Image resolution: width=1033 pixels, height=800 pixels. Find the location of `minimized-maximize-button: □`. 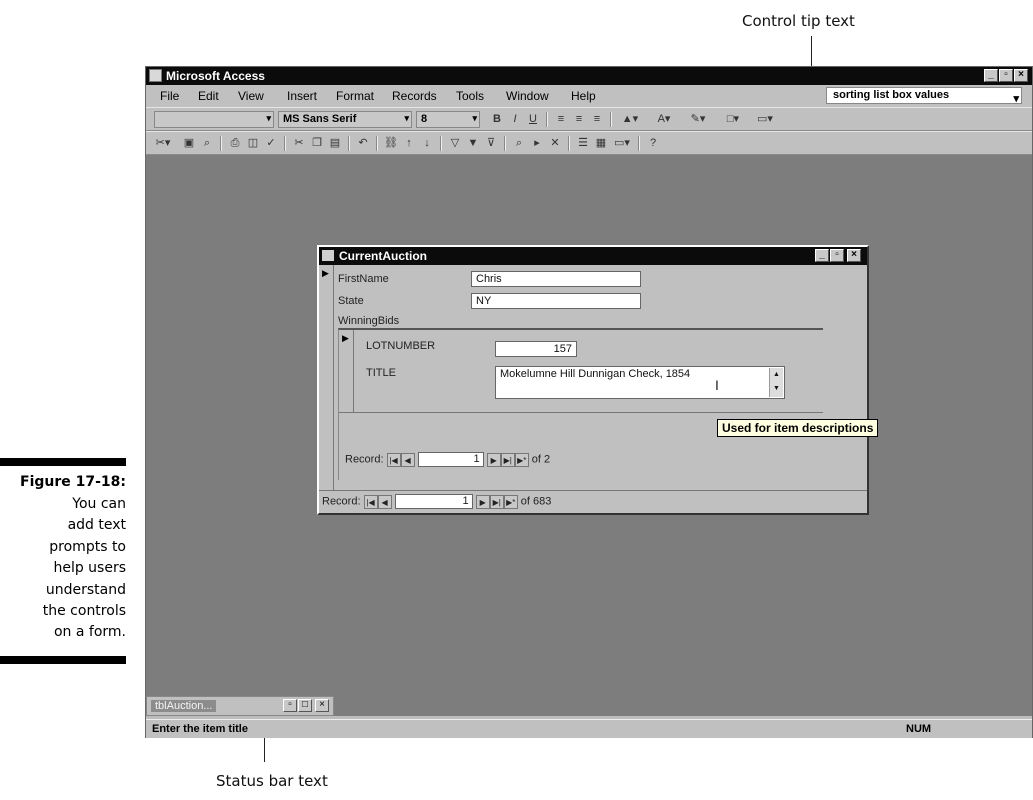

minimized-maximize-button: □ is located at coordinates (305, 705).